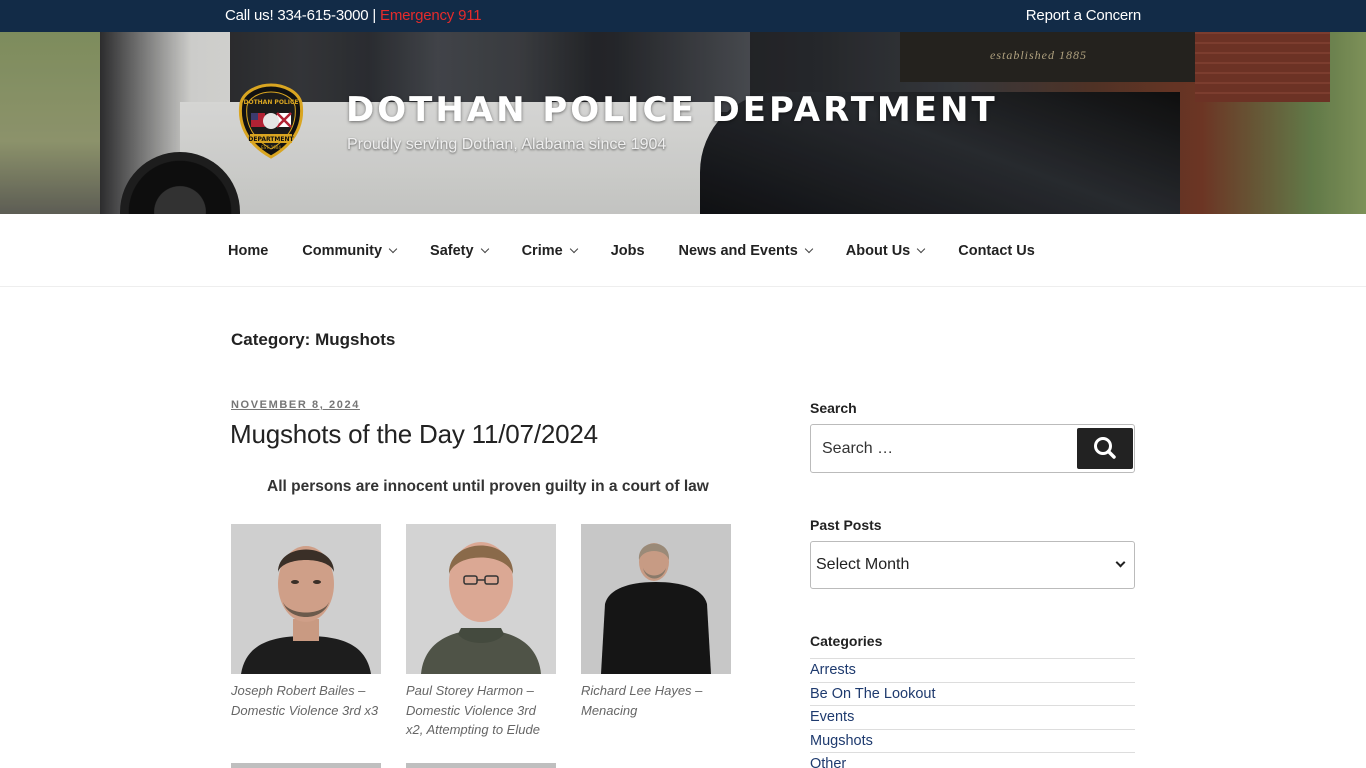 The image size is (1366, 768). I want to click on nav-item-home: Home, so click(248, 250).